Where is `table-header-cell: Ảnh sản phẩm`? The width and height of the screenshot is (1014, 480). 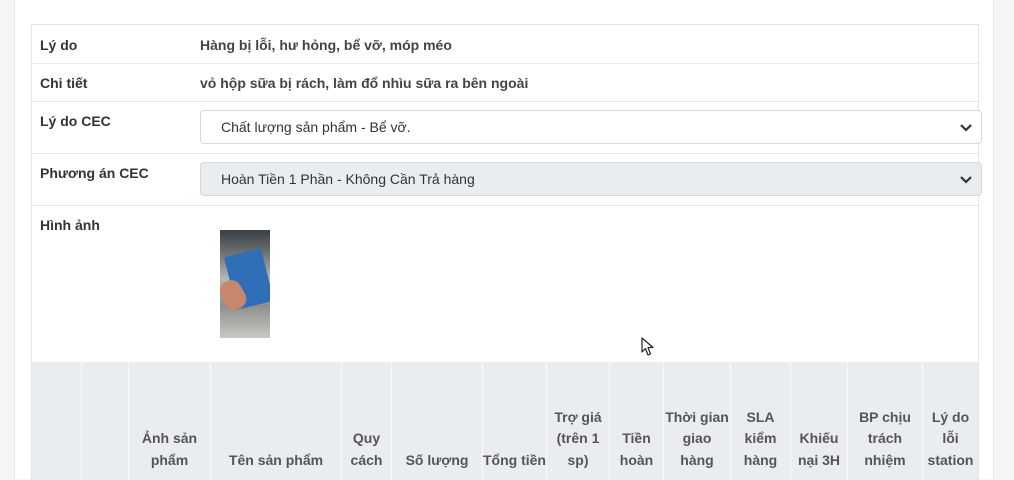
table-header-cell: Ảnh sản phẩm is located at coordinates (169, 421).